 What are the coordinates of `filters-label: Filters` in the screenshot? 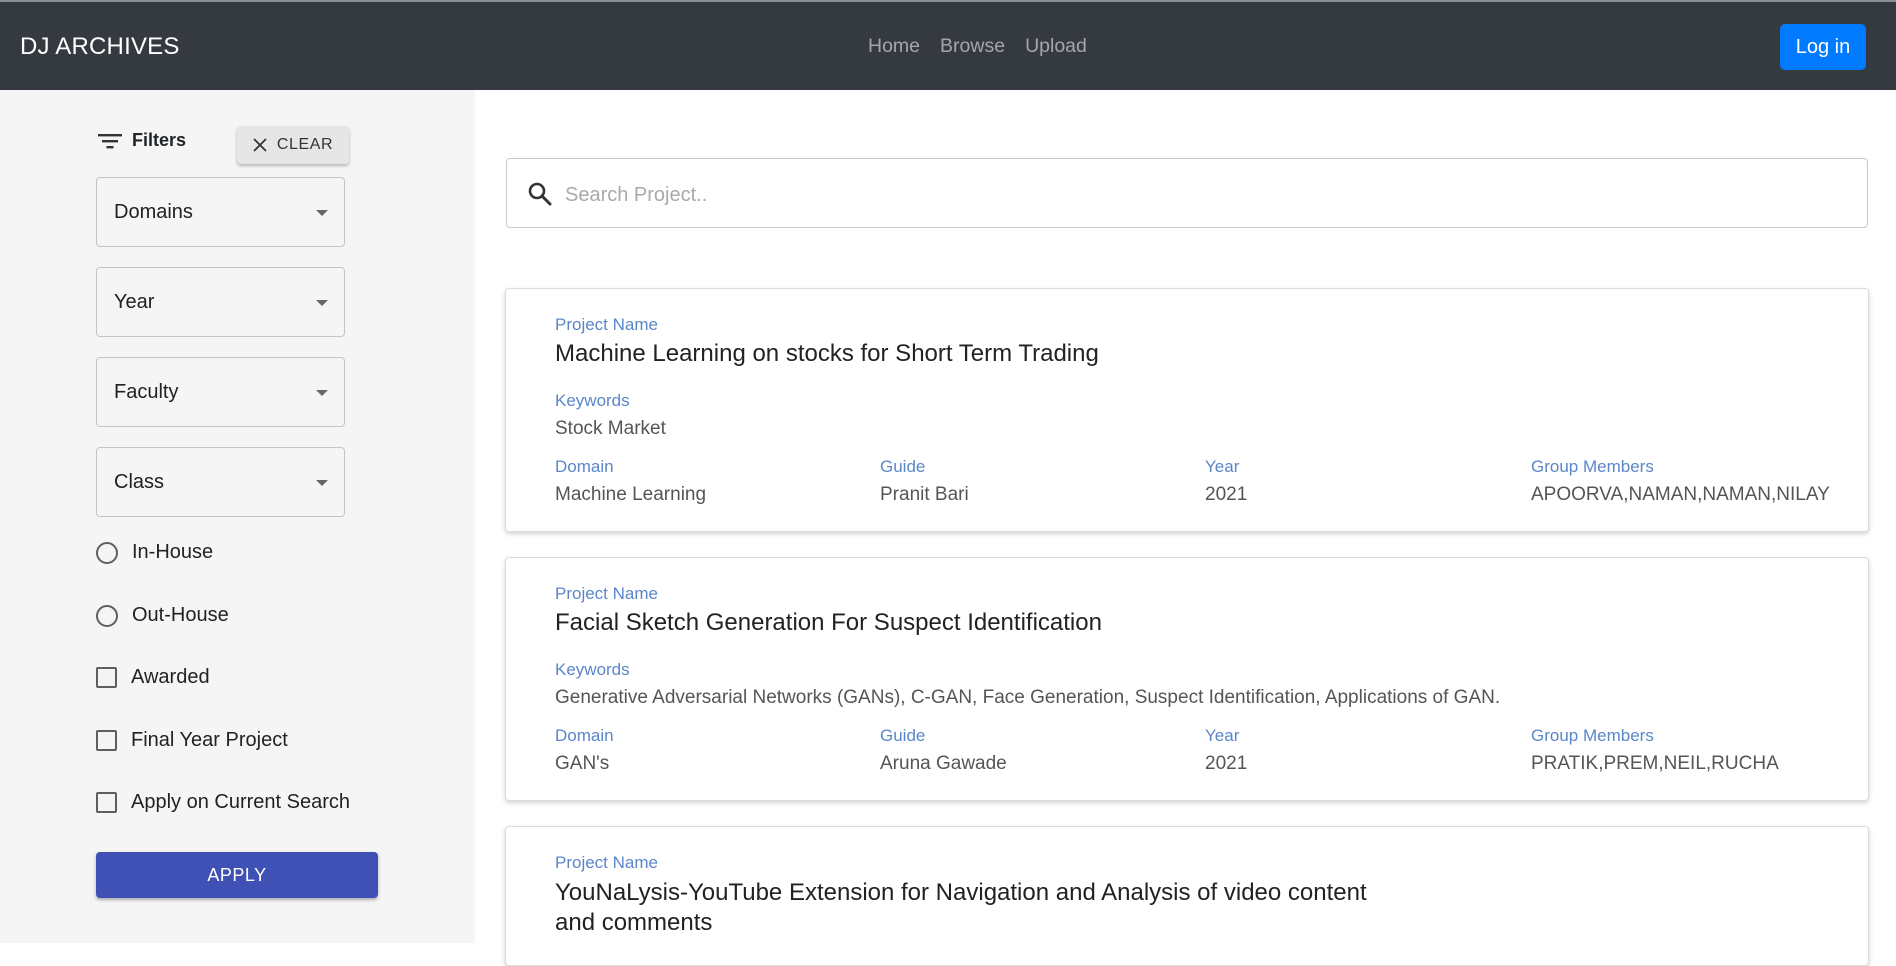 It's located at (159, 140).